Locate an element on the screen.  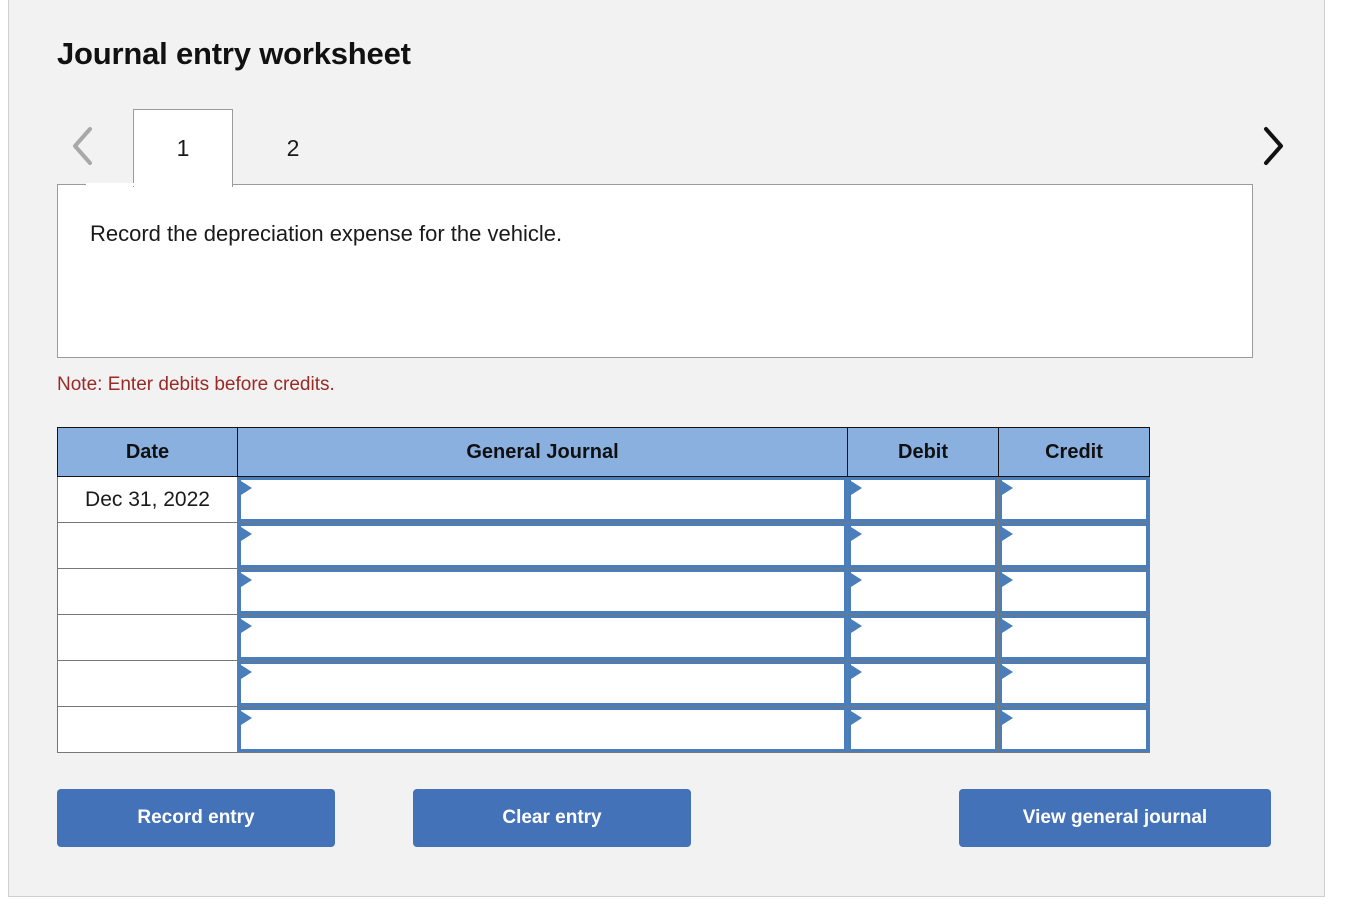
active-tab-seam is located at coordinates (135, 184).